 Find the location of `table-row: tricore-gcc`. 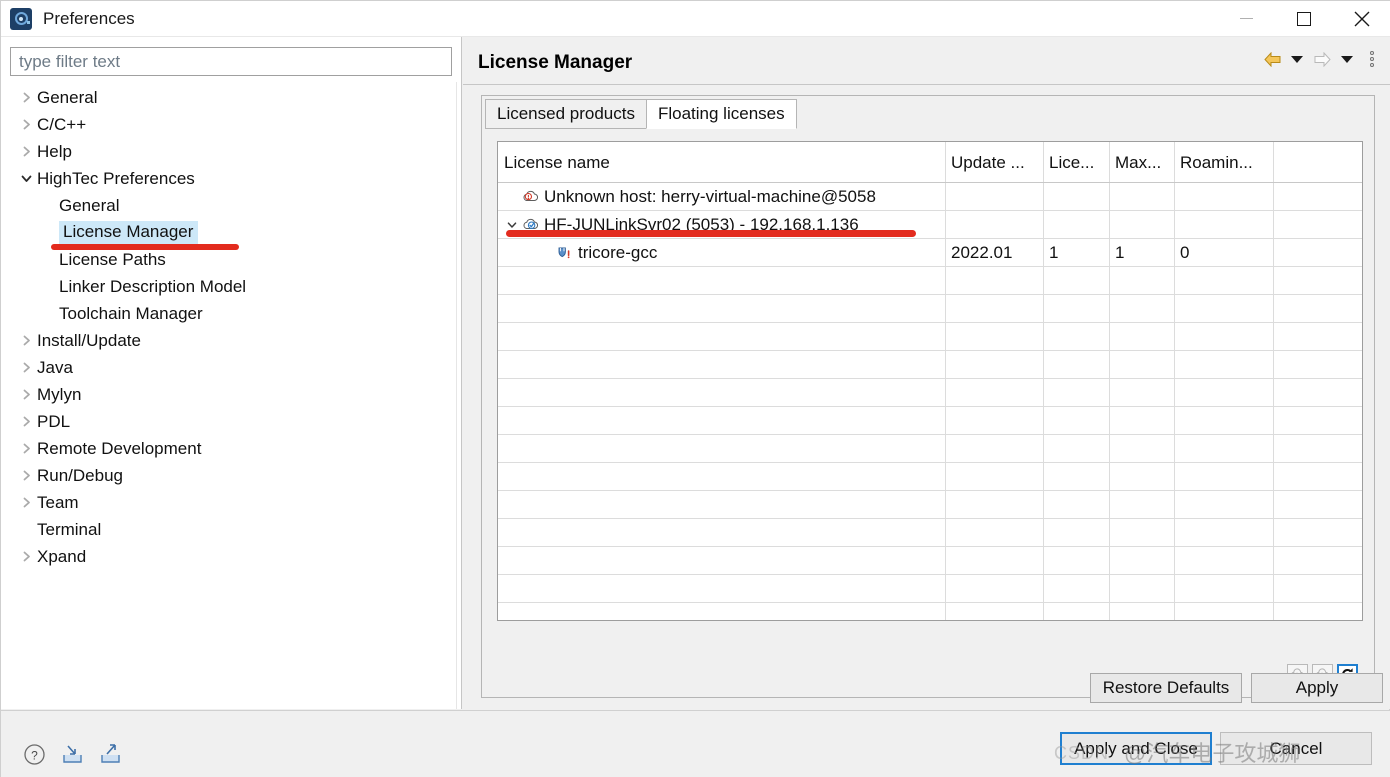

table-row: tricore-gcc is located at coordinates (580, 252).